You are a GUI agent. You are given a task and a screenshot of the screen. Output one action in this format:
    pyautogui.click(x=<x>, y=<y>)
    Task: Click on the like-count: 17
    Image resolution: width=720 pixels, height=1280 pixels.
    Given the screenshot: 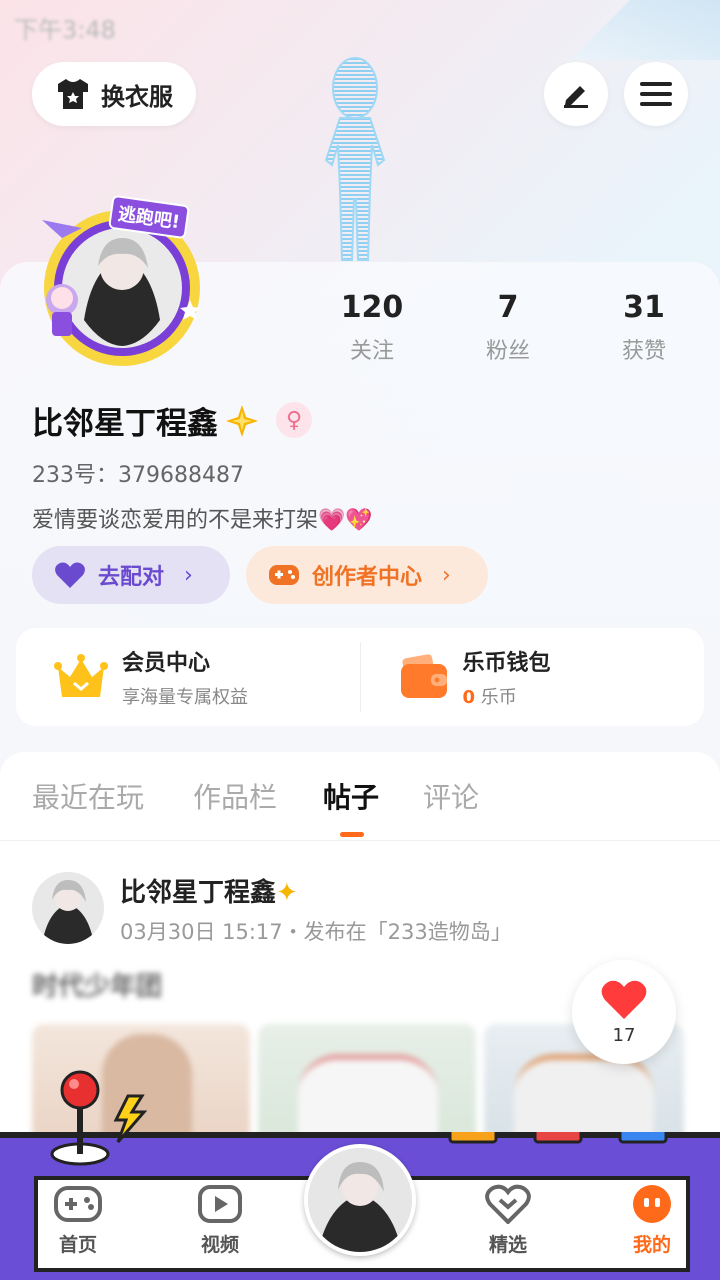 What is the action you would take?
    pyautogui.click(x=624, y=1035)
    